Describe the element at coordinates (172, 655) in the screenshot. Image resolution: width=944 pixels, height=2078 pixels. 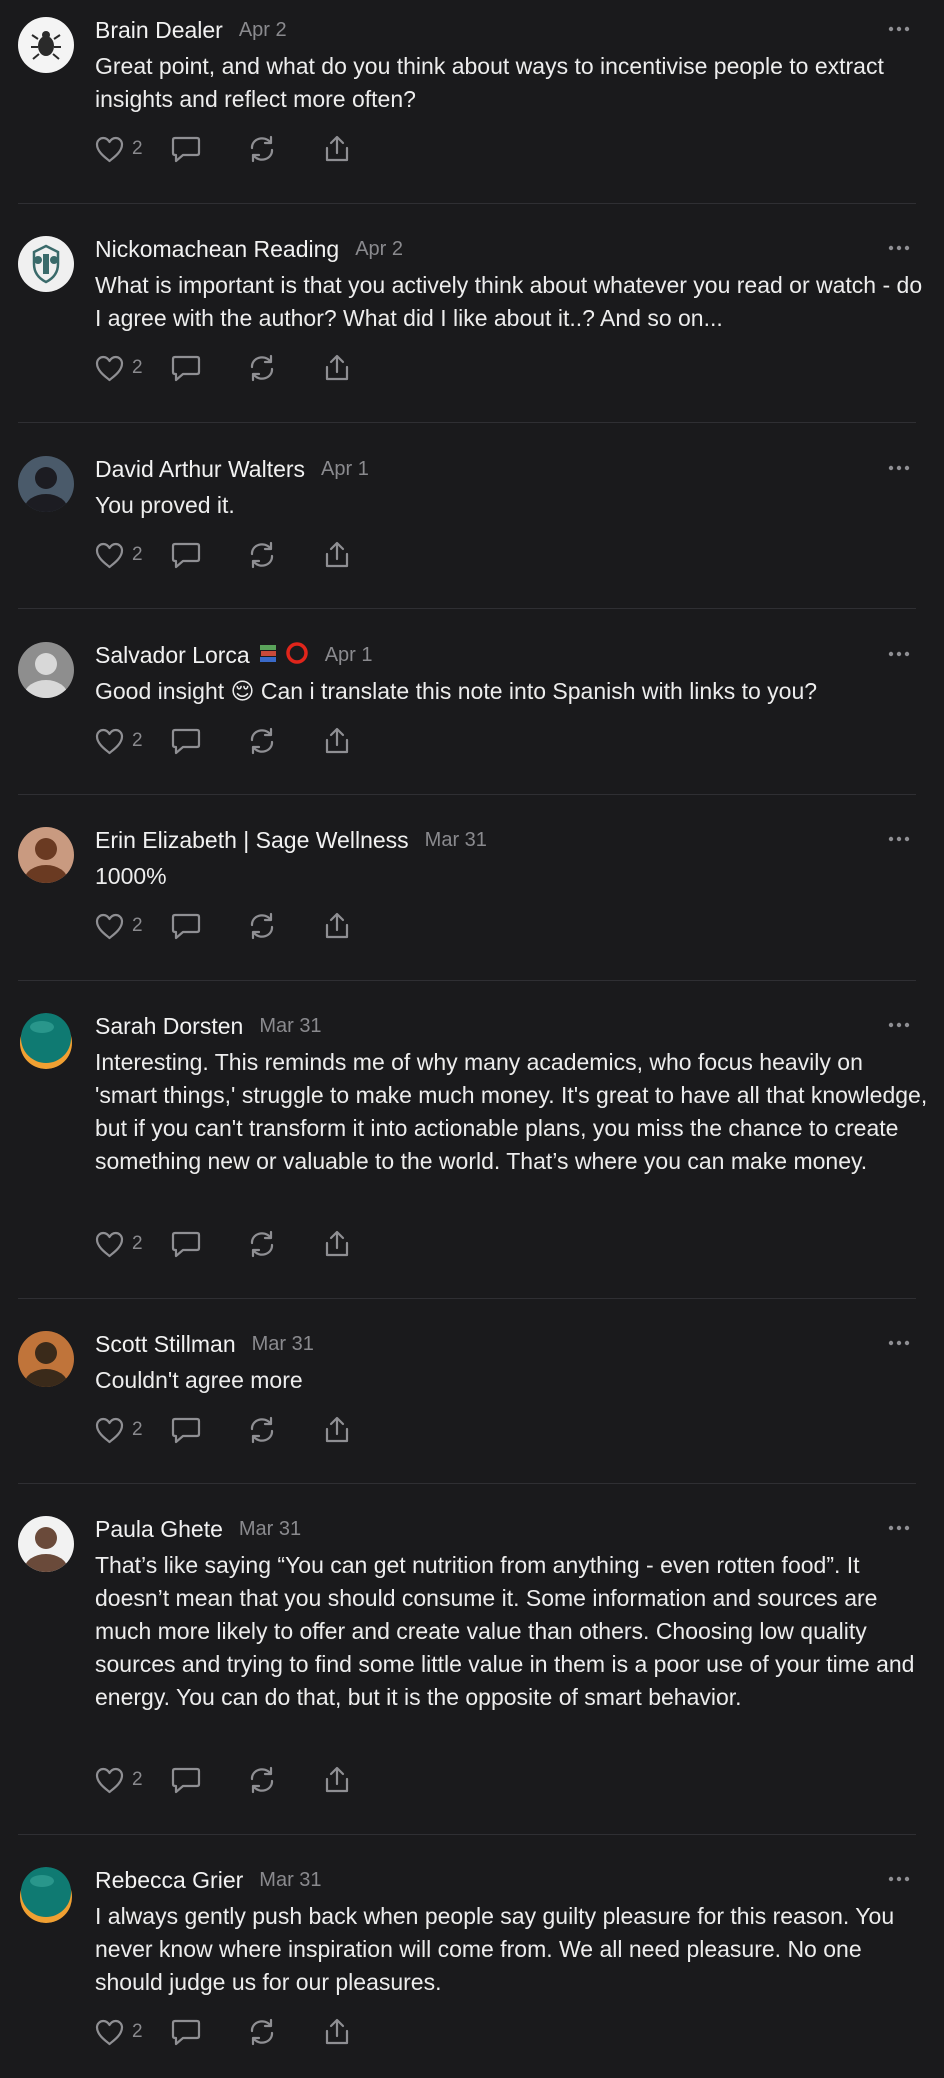
I see `author-name: Salvador Lorca` at that location.